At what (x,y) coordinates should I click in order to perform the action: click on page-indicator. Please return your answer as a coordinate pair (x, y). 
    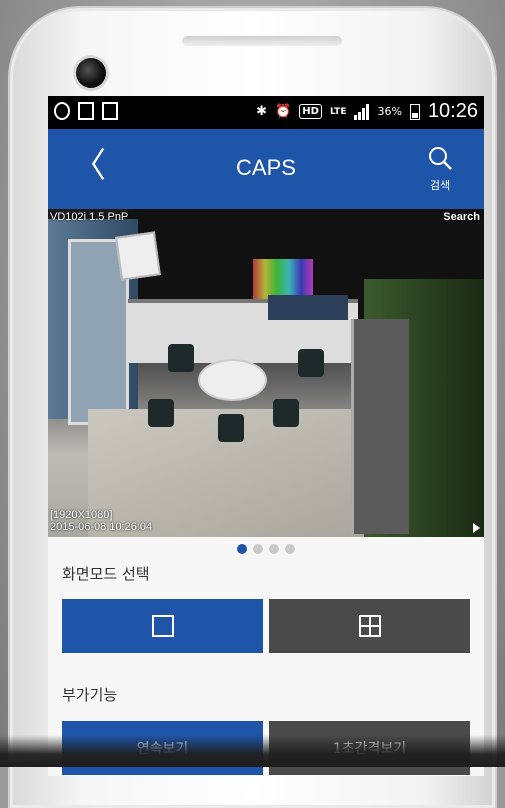
    Looking at the image, I should click on (266, 549).